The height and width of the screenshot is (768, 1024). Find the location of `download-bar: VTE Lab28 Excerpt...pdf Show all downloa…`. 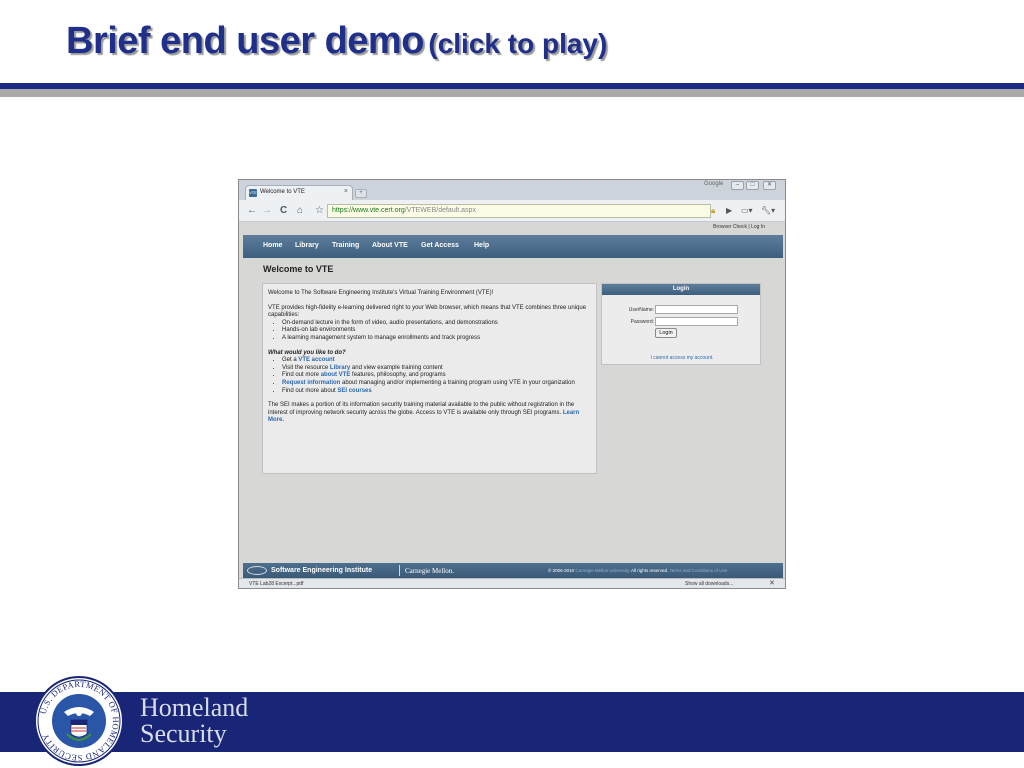

download-bar: VTE Lab28 Excerpt...pdf Show all downloa… is located at coordinates (512, 583).